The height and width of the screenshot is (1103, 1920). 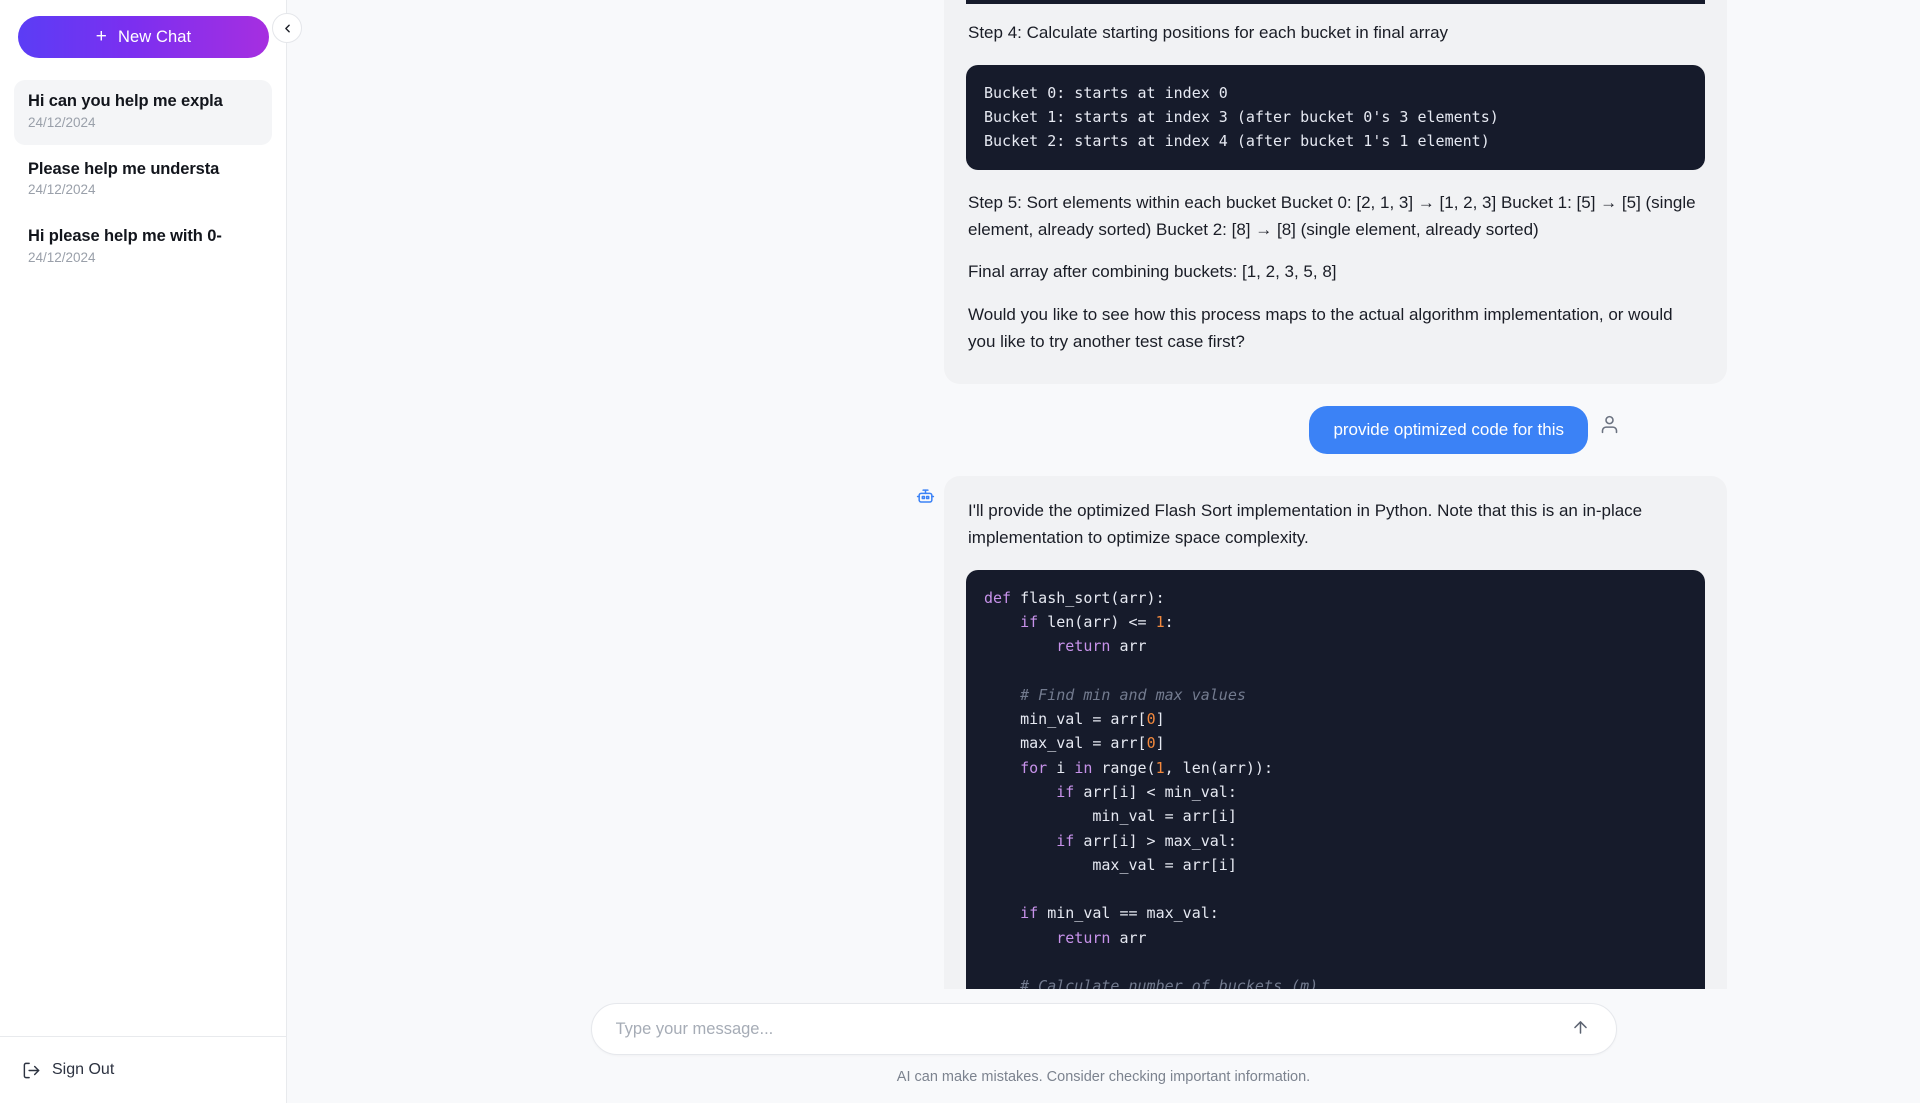 What do you see at coordinates (143, 1069) in the screenshot?
I see `sidebar-footer: Sign Out` at bounding box center [143, 1069].